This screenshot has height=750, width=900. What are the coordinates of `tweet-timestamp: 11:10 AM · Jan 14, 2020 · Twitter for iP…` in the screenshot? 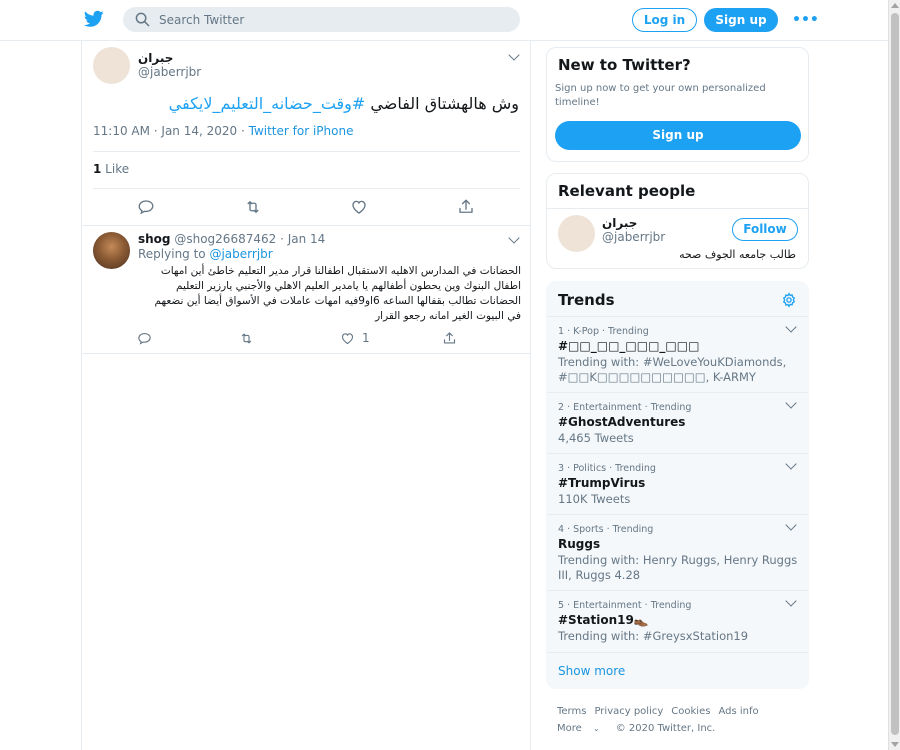 It's located at (223, 131).